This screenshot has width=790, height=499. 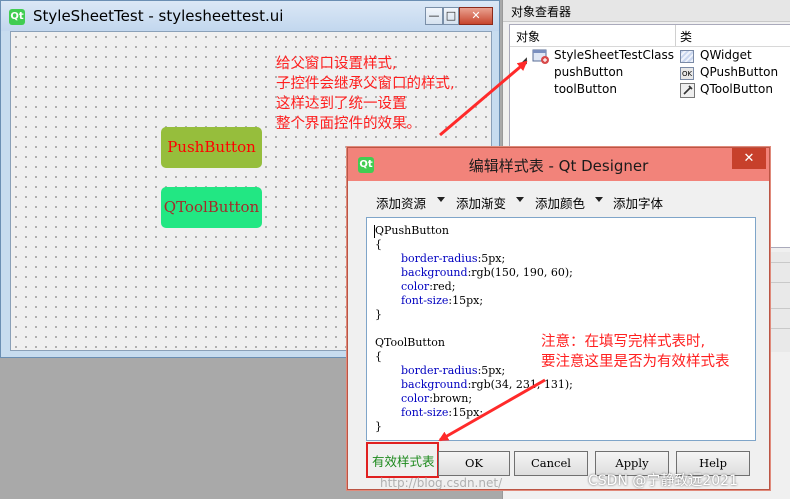 I want to click on add-gradient-menu: 添加渐变, so click(x=481, y=202).